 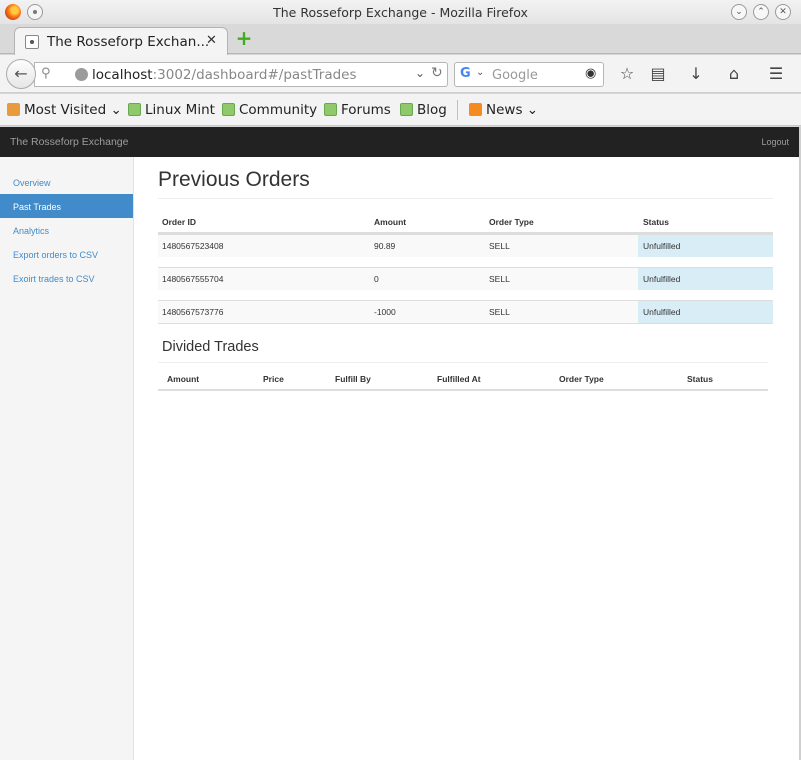 I want to click on bookmark-label: Most Visited, so click(x=65, y=110).